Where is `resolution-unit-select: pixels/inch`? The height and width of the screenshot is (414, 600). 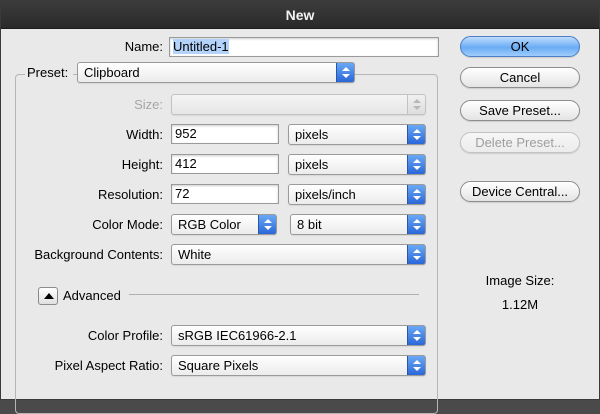
resolution-unit-select: pixels/inch is located at coordinates (357, 194).